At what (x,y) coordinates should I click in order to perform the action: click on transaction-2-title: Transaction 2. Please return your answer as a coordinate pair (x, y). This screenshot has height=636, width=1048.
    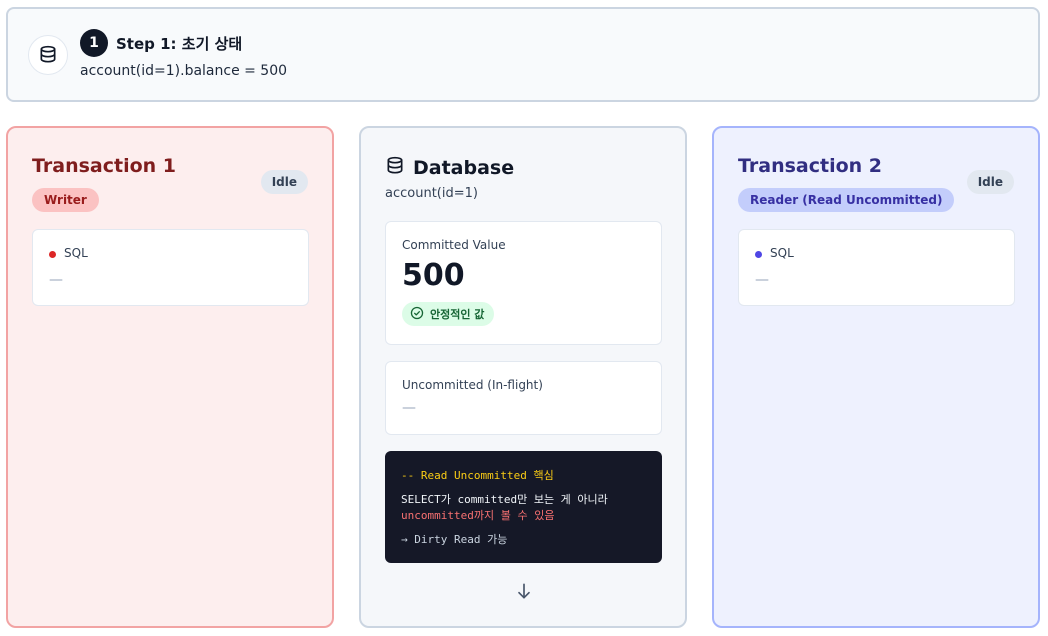
    Looking at the image, I should click on (810, 166).